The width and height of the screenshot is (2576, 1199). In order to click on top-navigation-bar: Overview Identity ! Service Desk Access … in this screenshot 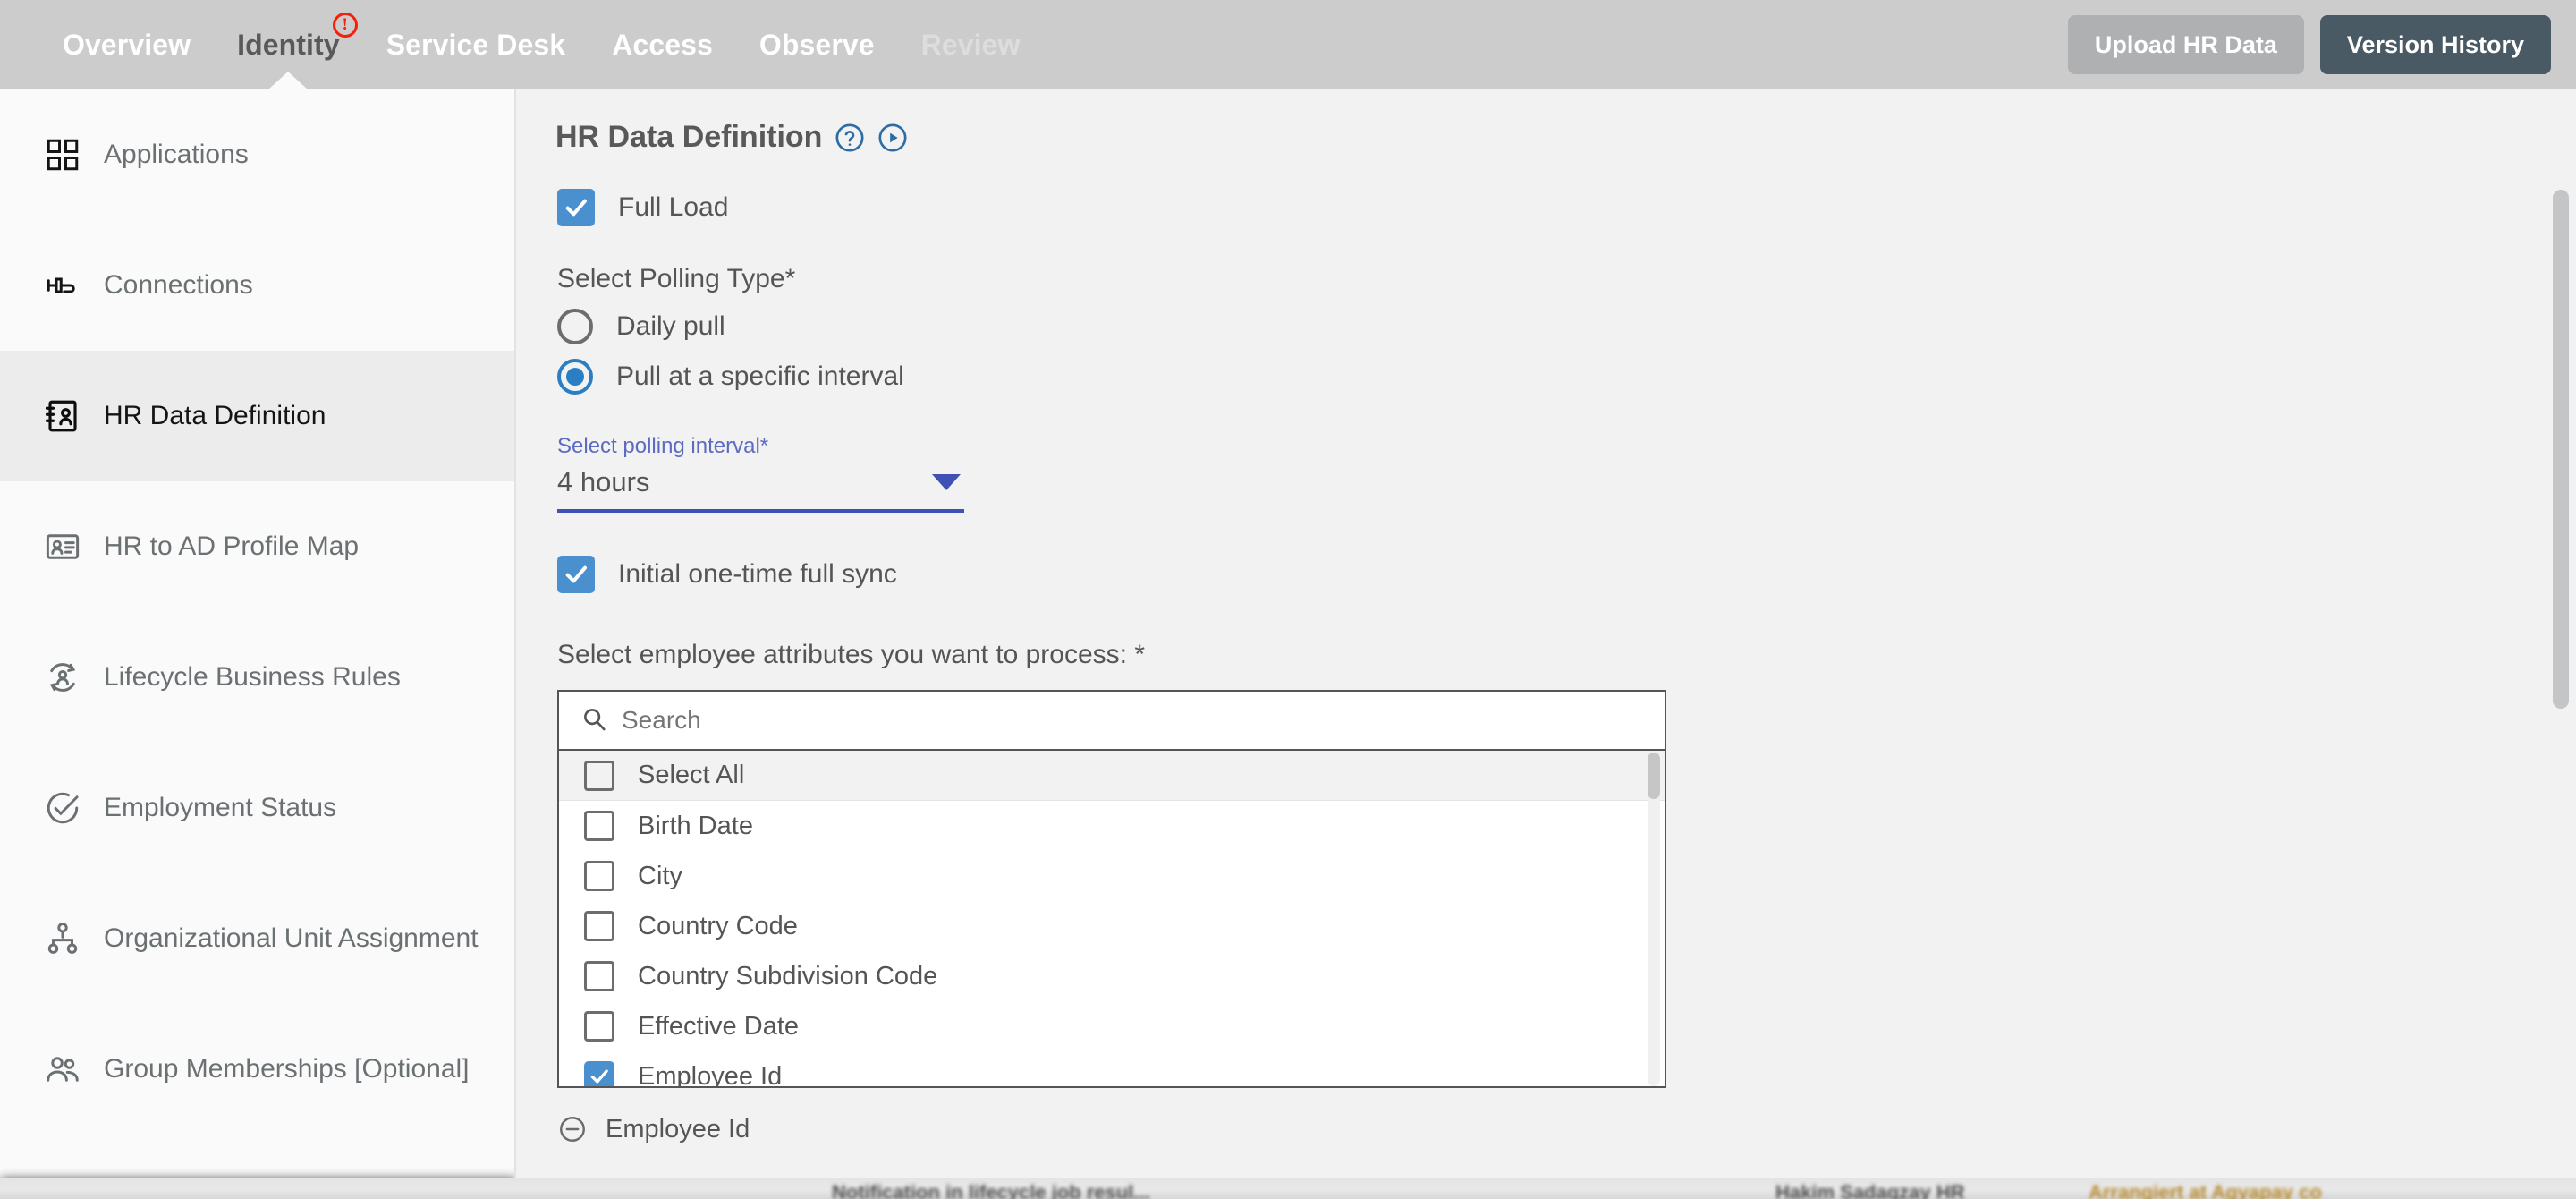, I will do `click(1288, 44)`.